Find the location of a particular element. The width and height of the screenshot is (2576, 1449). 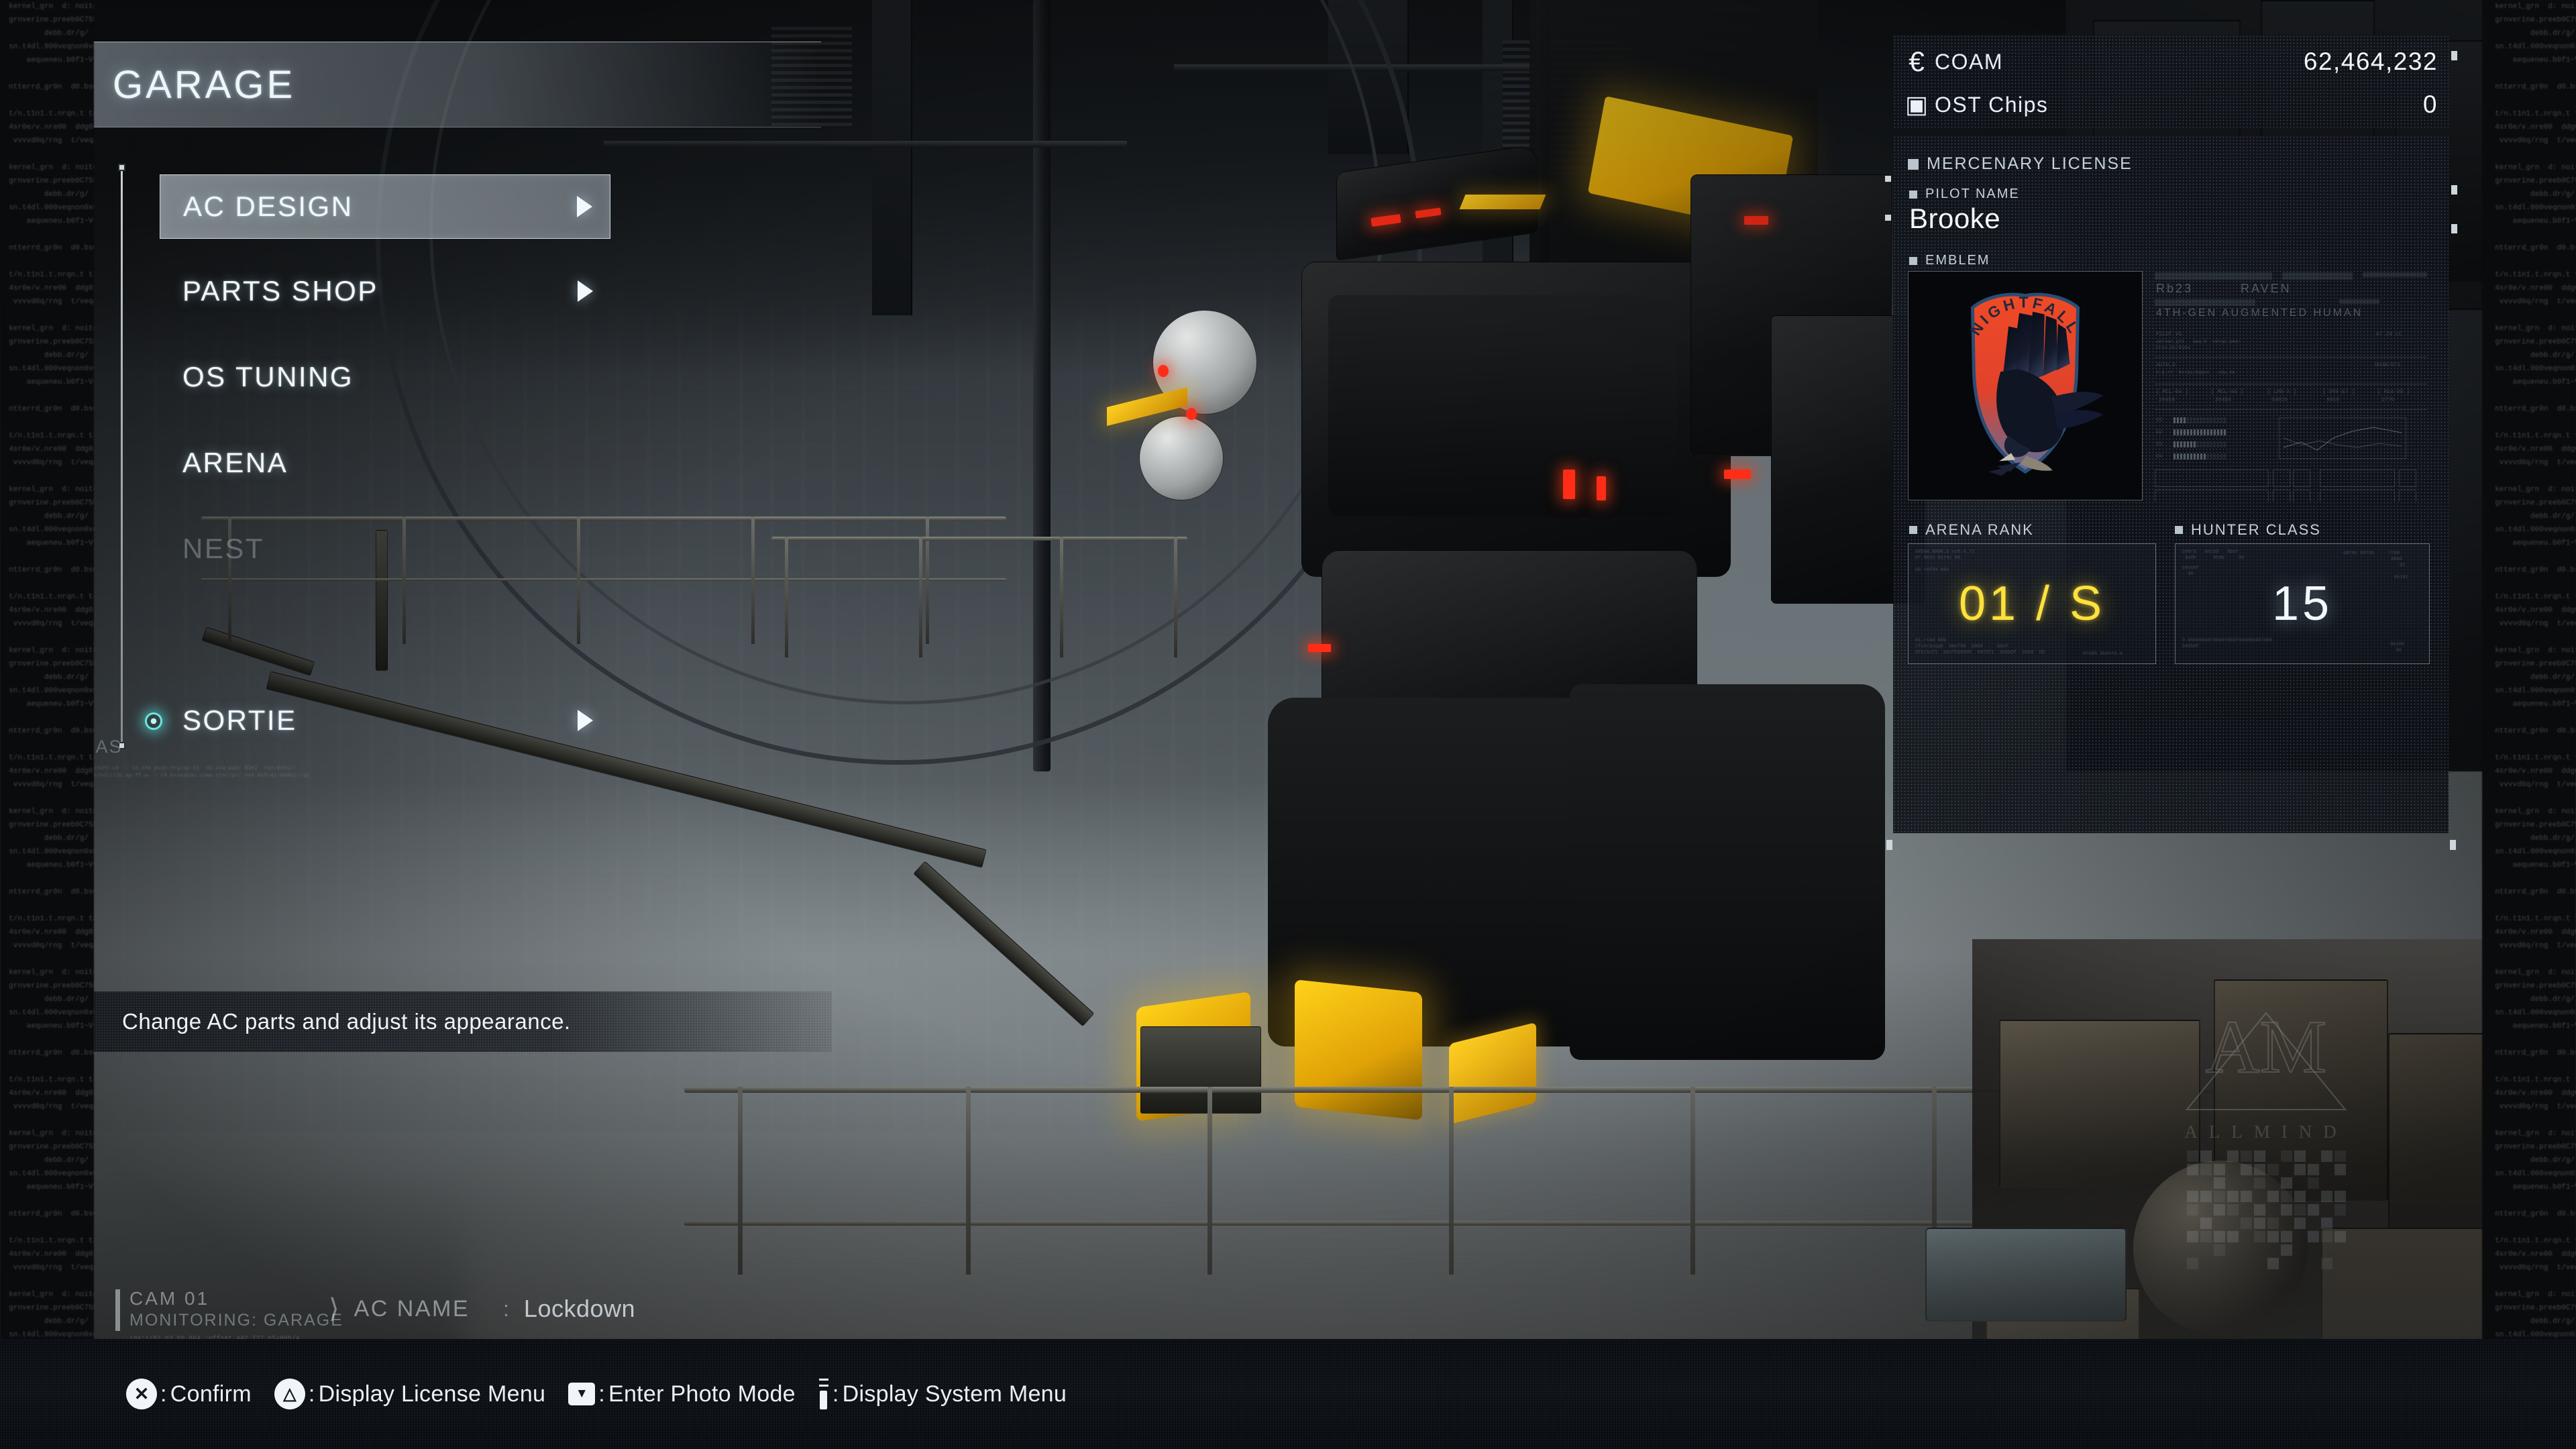

panel-tick-bl is located at coordinates (1889, 845).